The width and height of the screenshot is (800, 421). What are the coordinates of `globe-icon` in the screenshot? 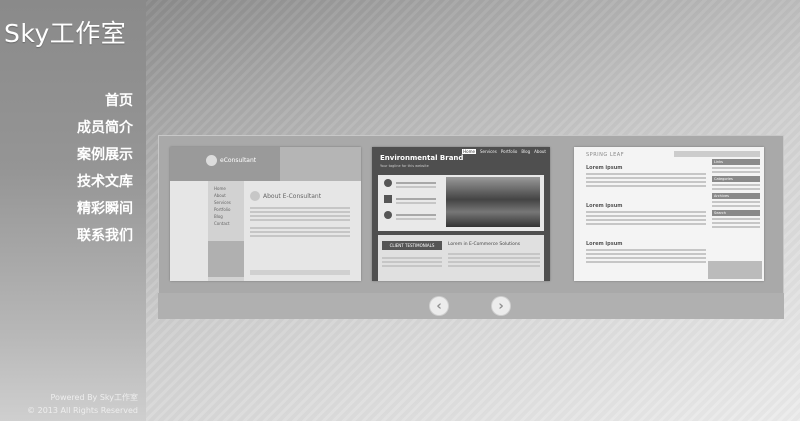 It's located at (388, 215).